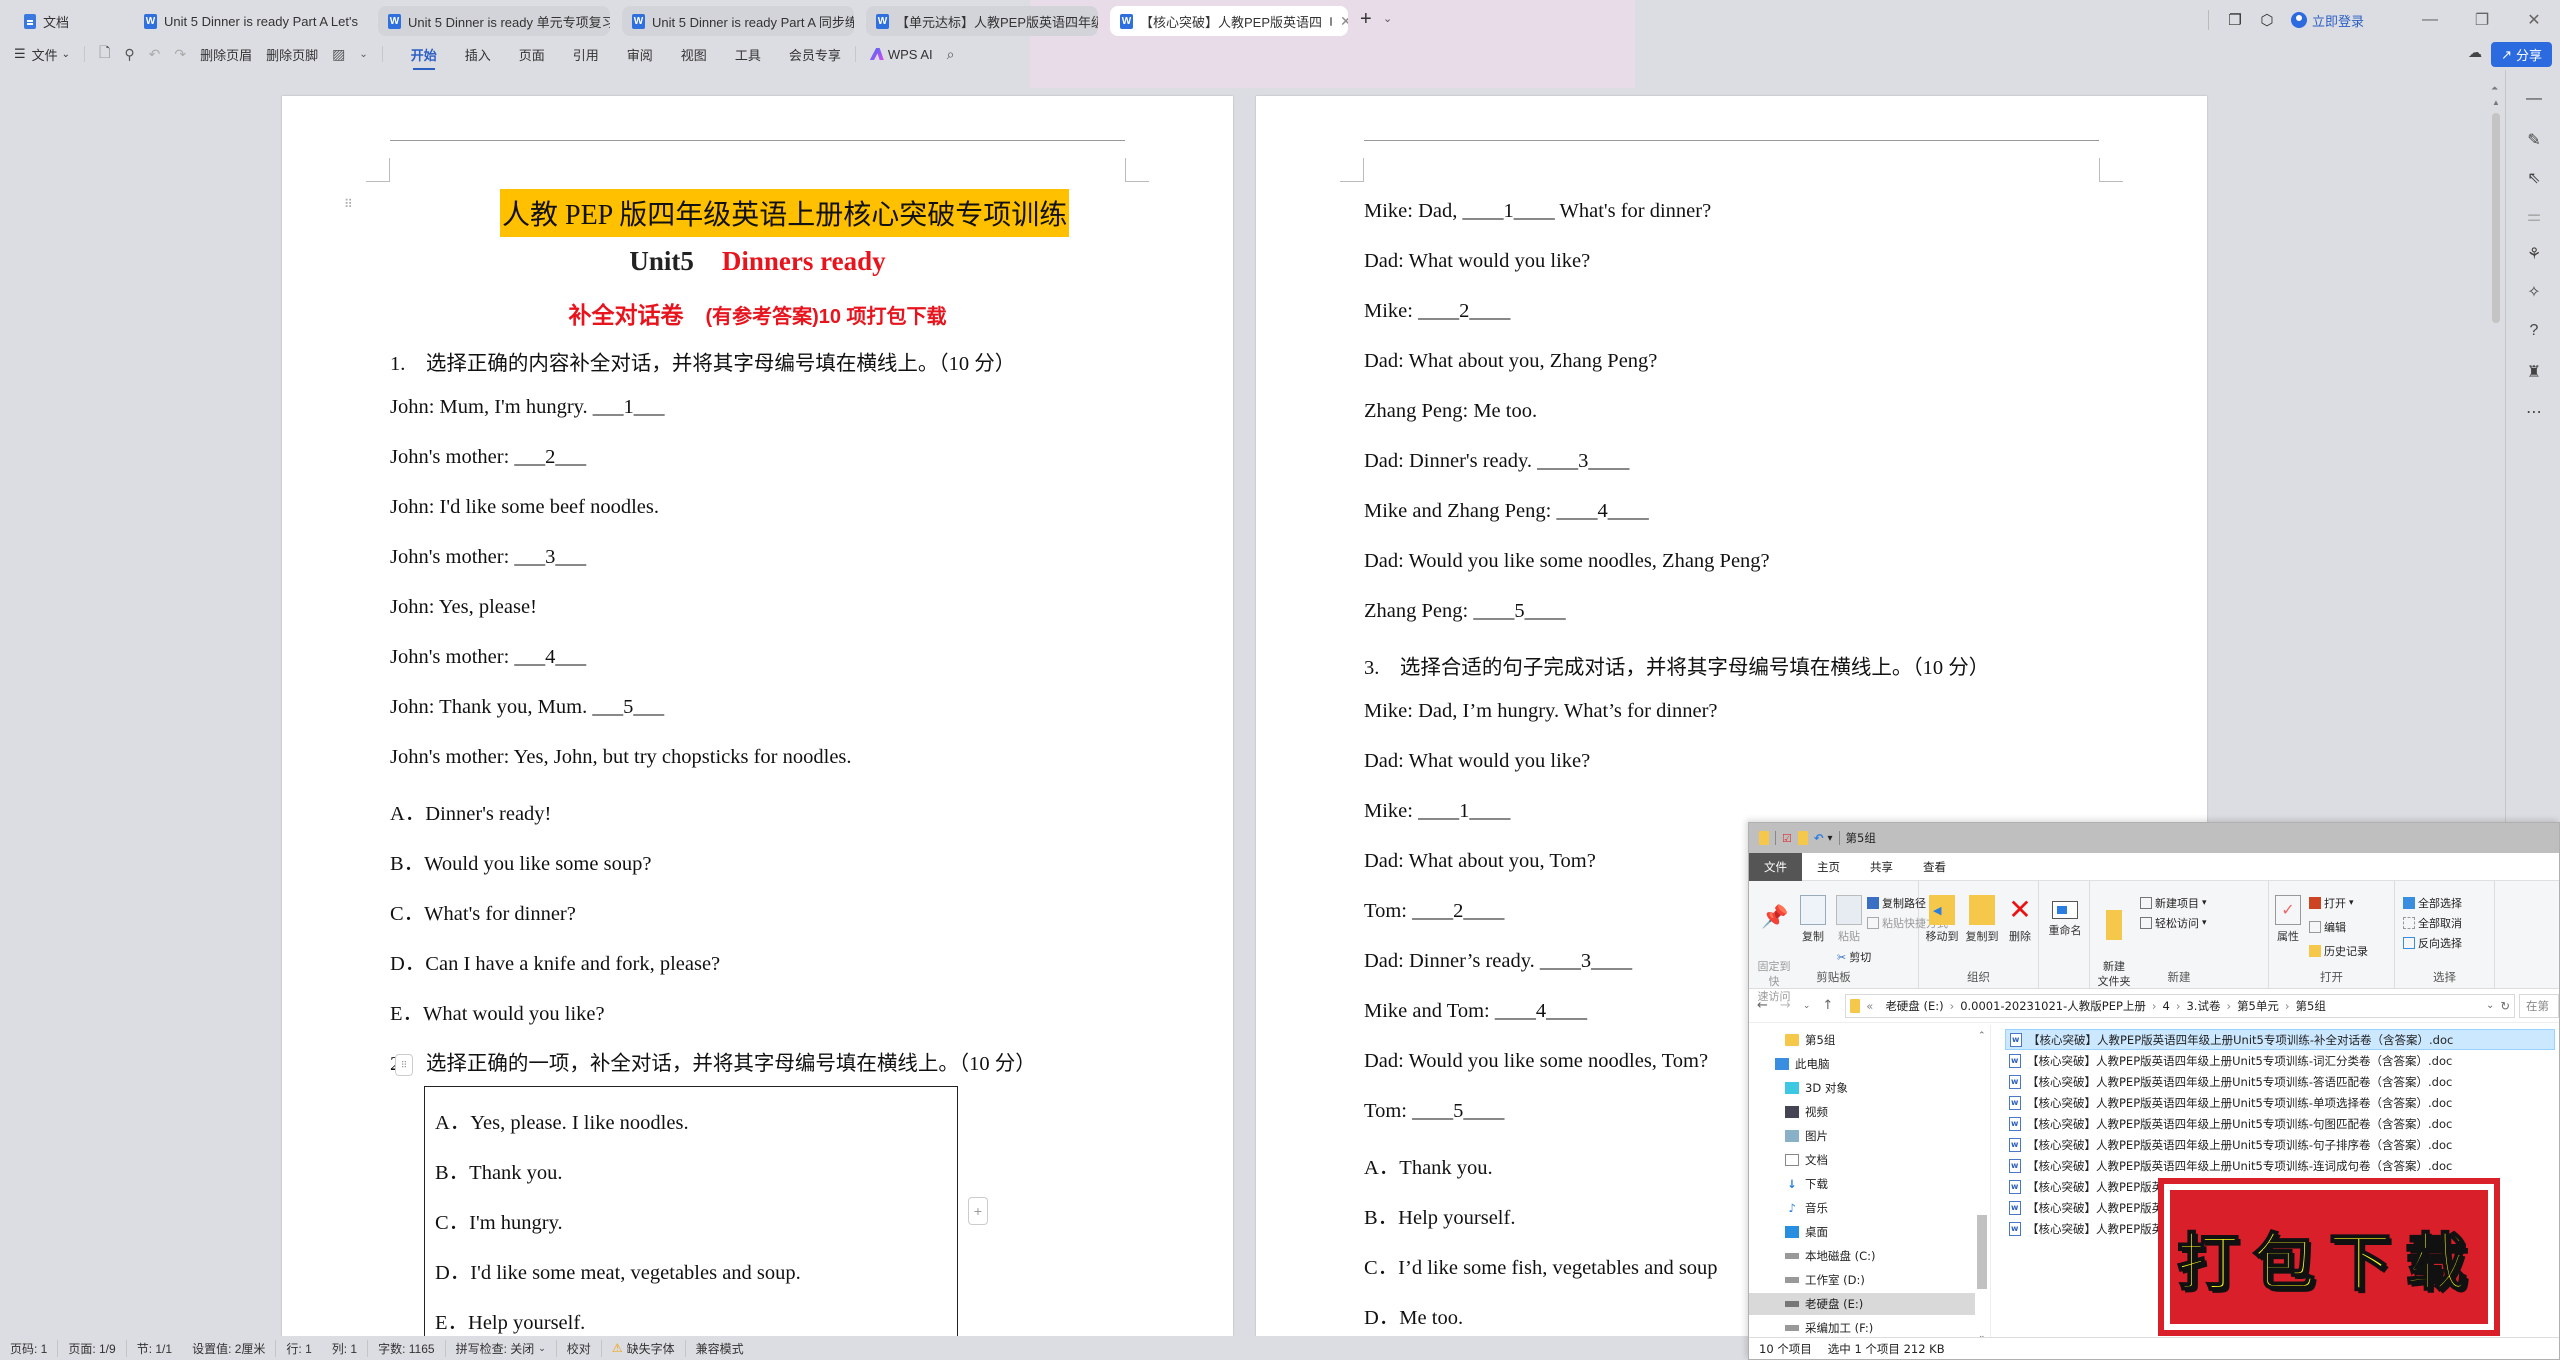 This screenshot has width=2560, height=1360. What do you see at coordinates (1229, 21) in the screenshot?
I see `tab-doc-5-active: W 【核心突破】人教PEP版英语四 ✕` at bounding box center [1229, 21].